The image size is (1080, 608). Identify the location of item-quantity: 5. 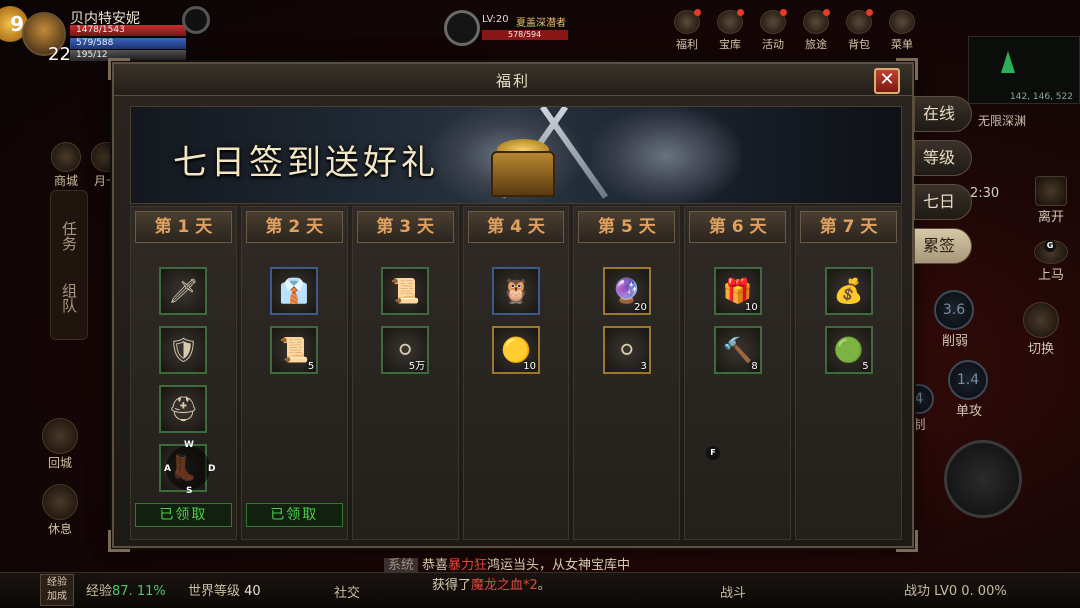
(865, 366).